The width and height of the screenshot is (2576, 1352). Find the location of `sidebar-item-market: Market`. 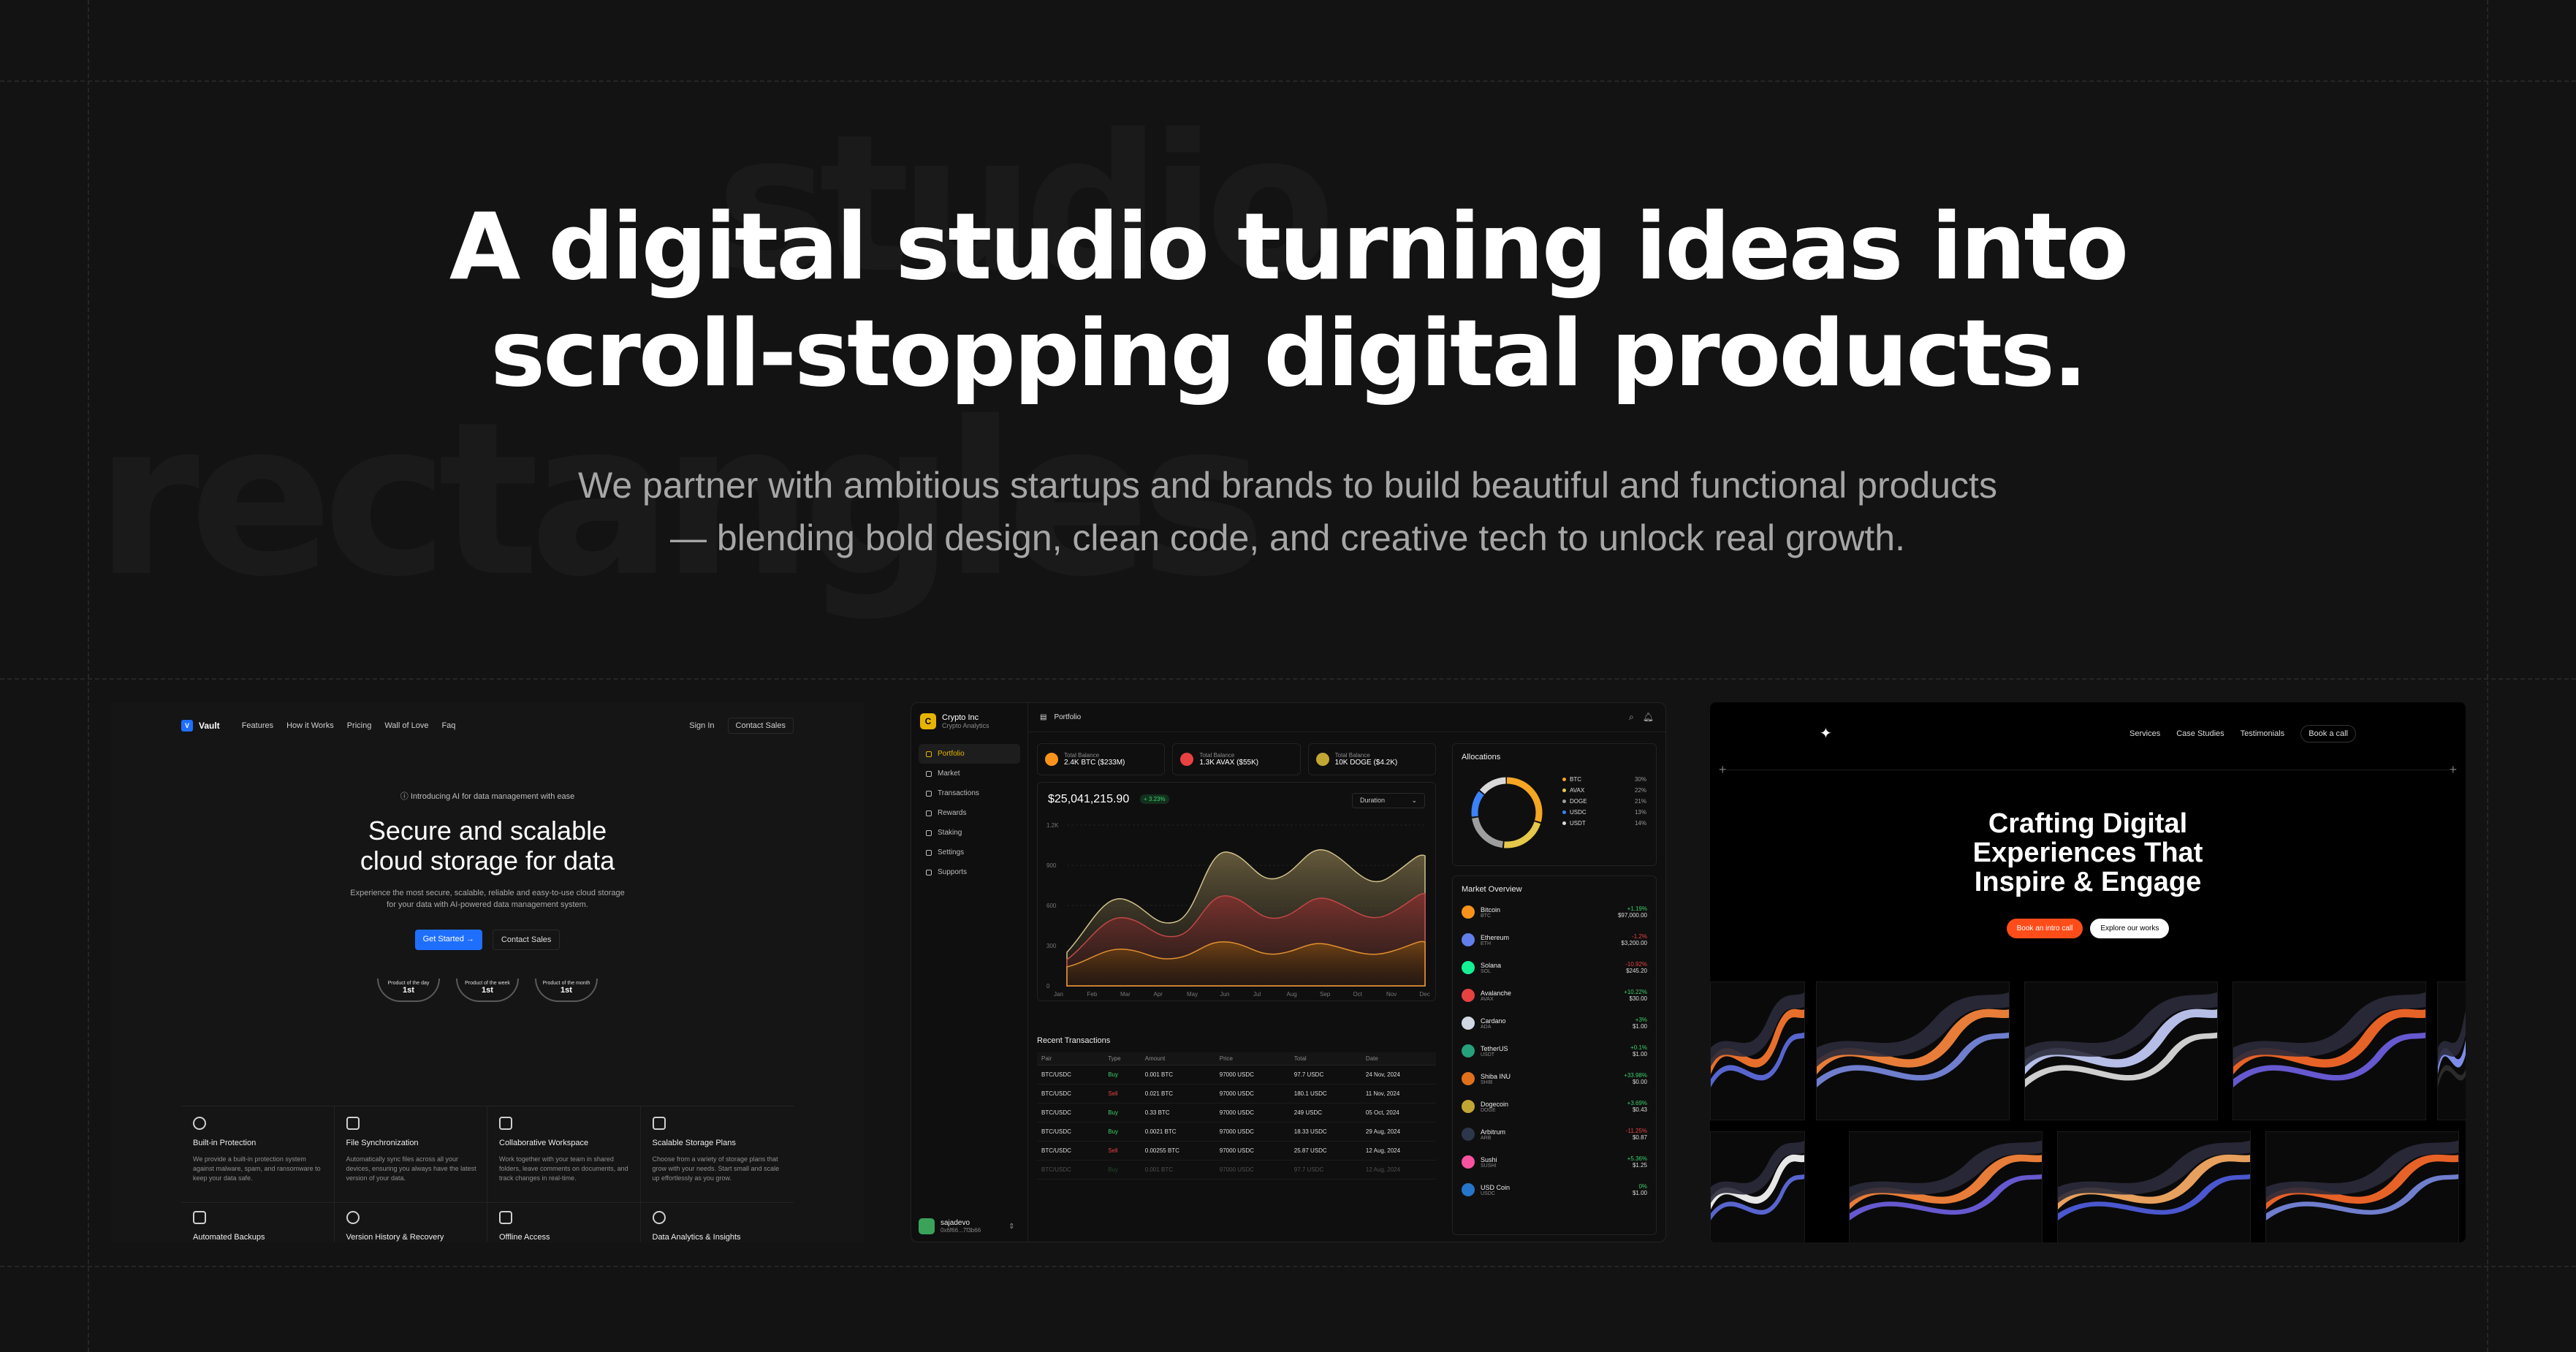

sidebar-item-market: Market is located at coordinates (969, 773).